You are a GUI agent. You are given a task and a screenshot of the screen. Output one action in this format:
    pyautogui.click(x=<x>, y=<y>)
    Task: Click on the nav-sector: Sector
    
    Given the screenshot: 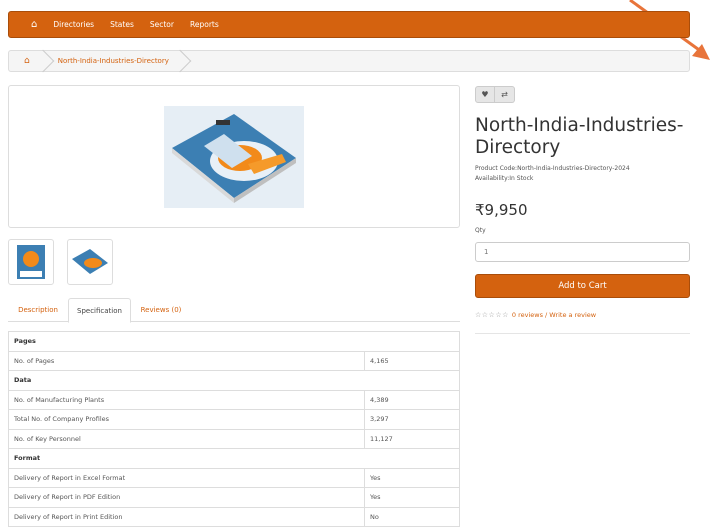 What is the action you would take?
    pyautogui.click(x=162, y=24)
    